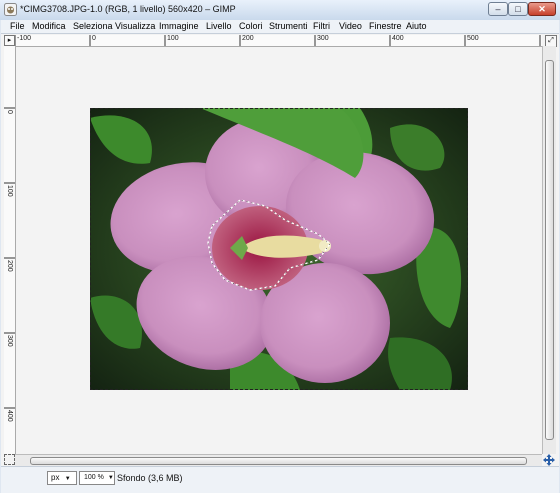 Image resolution: width=560 pixels, height=493 pixels. What do you see at coordinates (150, 478) in the screenshot?
I see `status-info: Sfondo (3,6 MB)` at bounding box center [150, 478].